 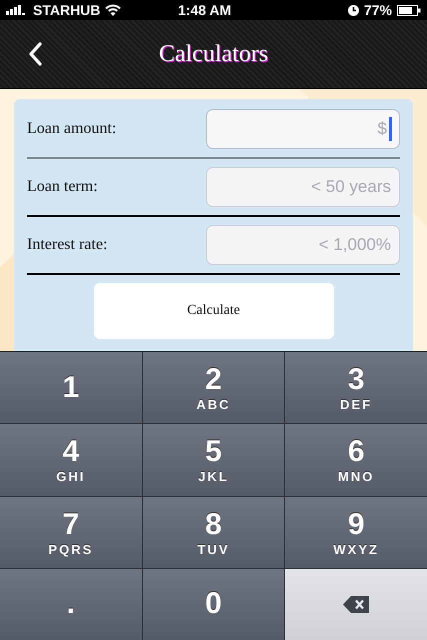 I want to click on status-time: 1:48 AM, so click(x=205, y=10).